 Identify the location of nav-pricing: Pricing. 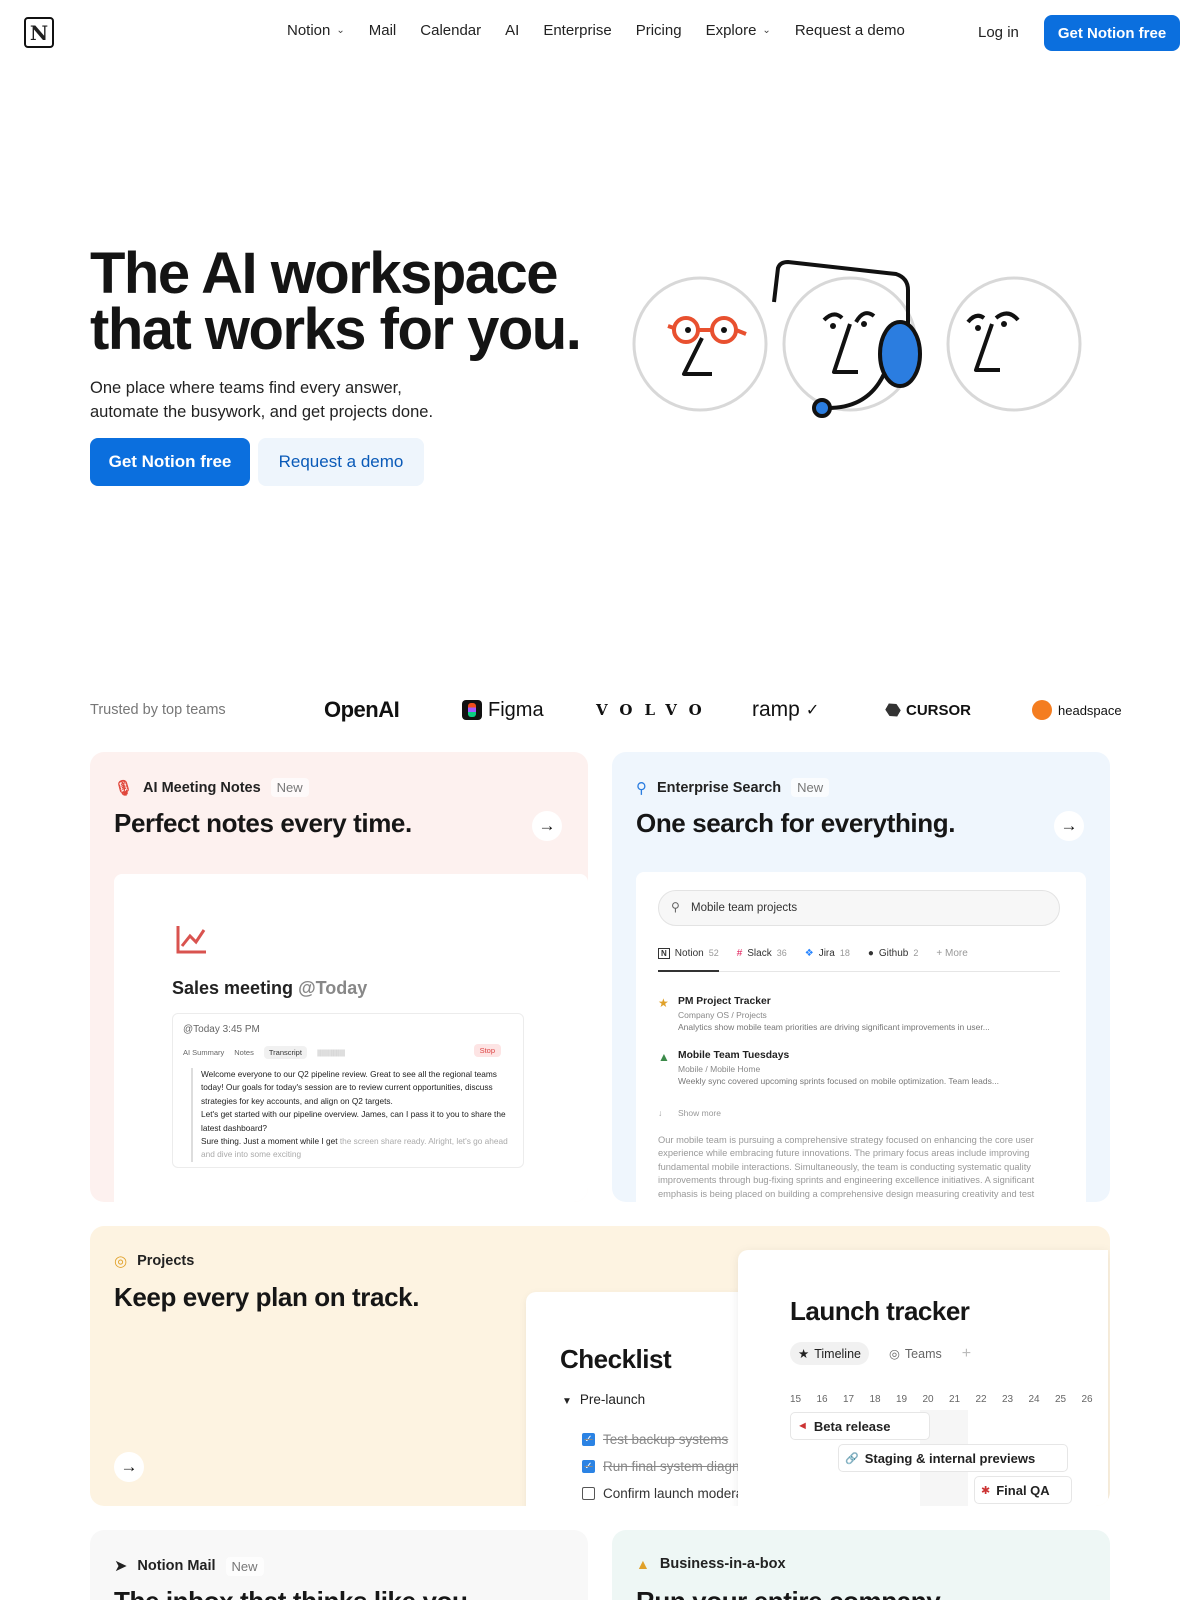
(659, 30).